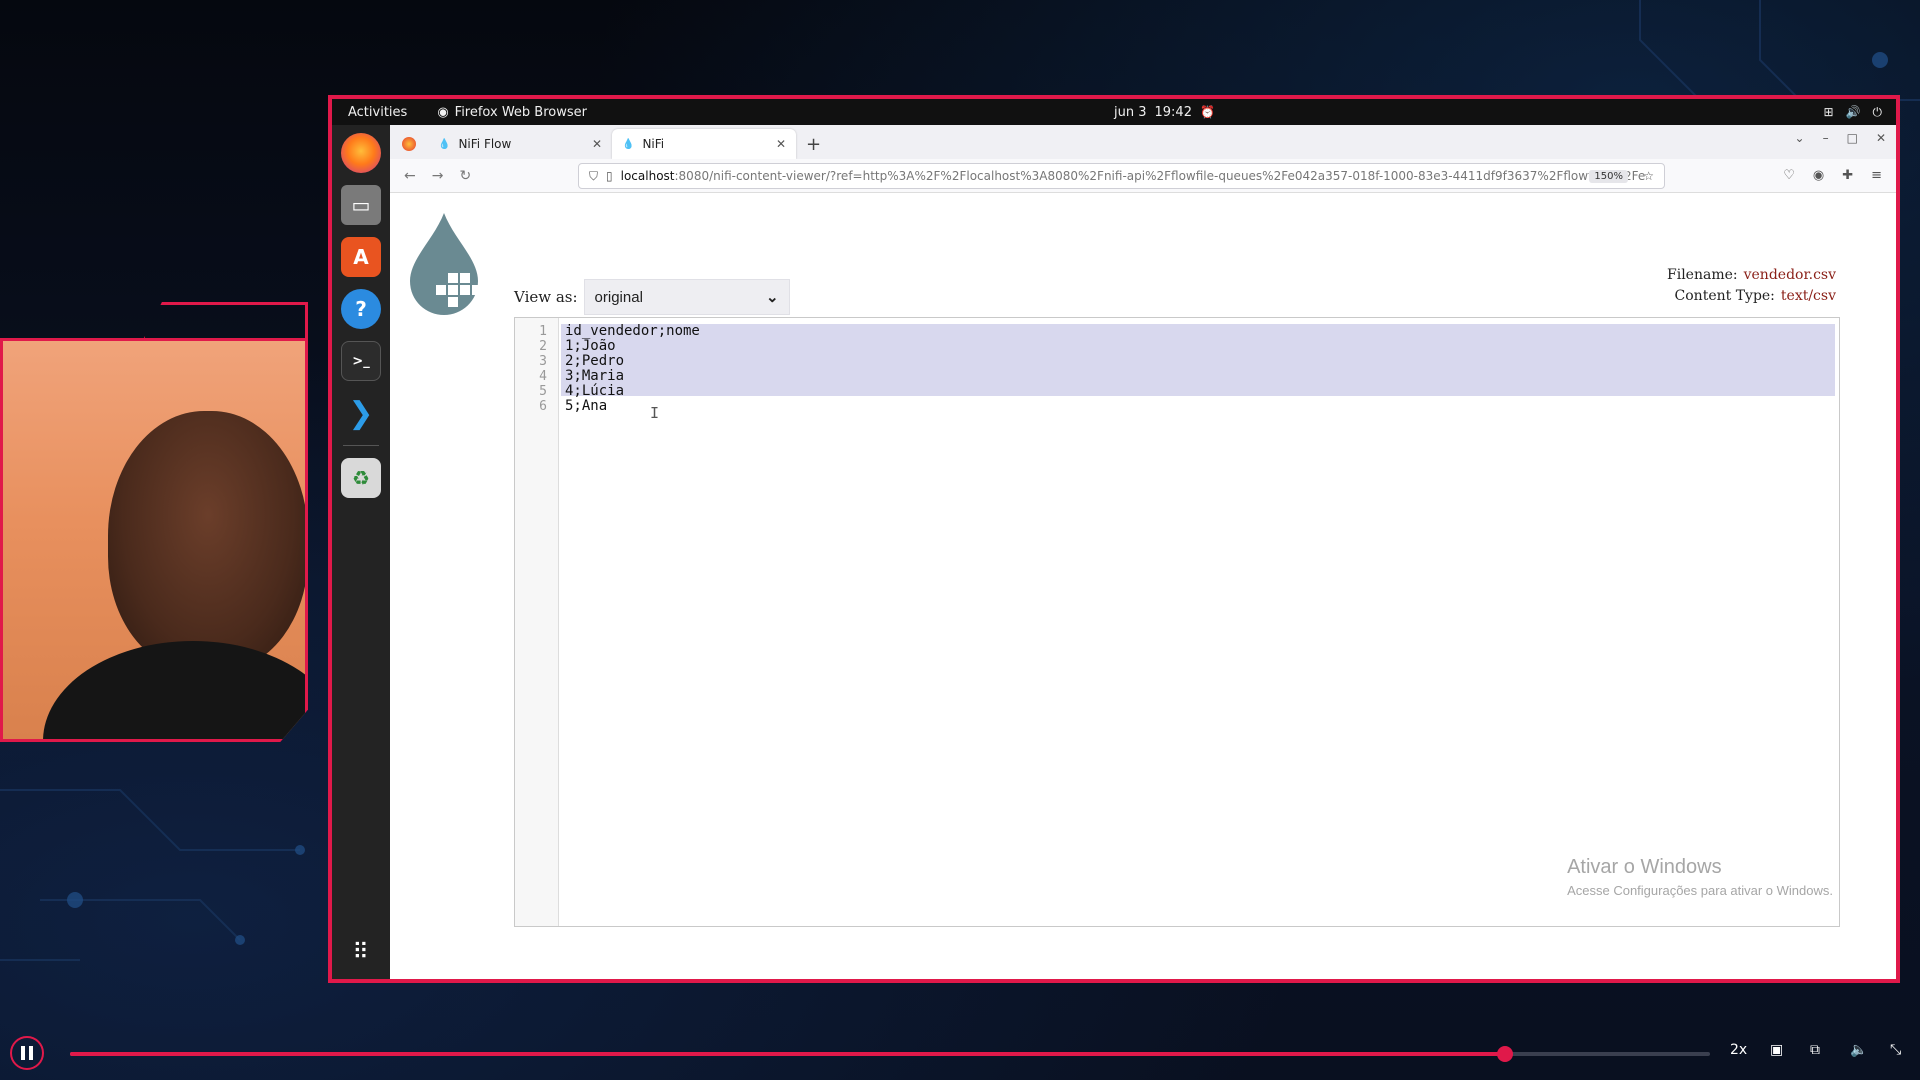 The image size is (1920, 1080). I want to click on line-text: 2;Pedro, so click(595, 361).